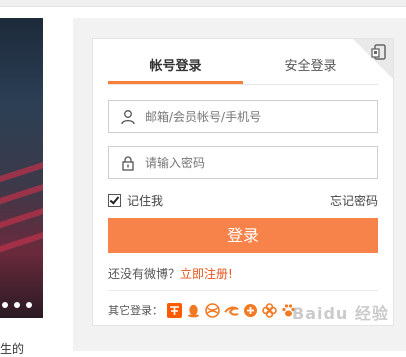  I want to click on remember-label: 记住我, so click(145, 200).